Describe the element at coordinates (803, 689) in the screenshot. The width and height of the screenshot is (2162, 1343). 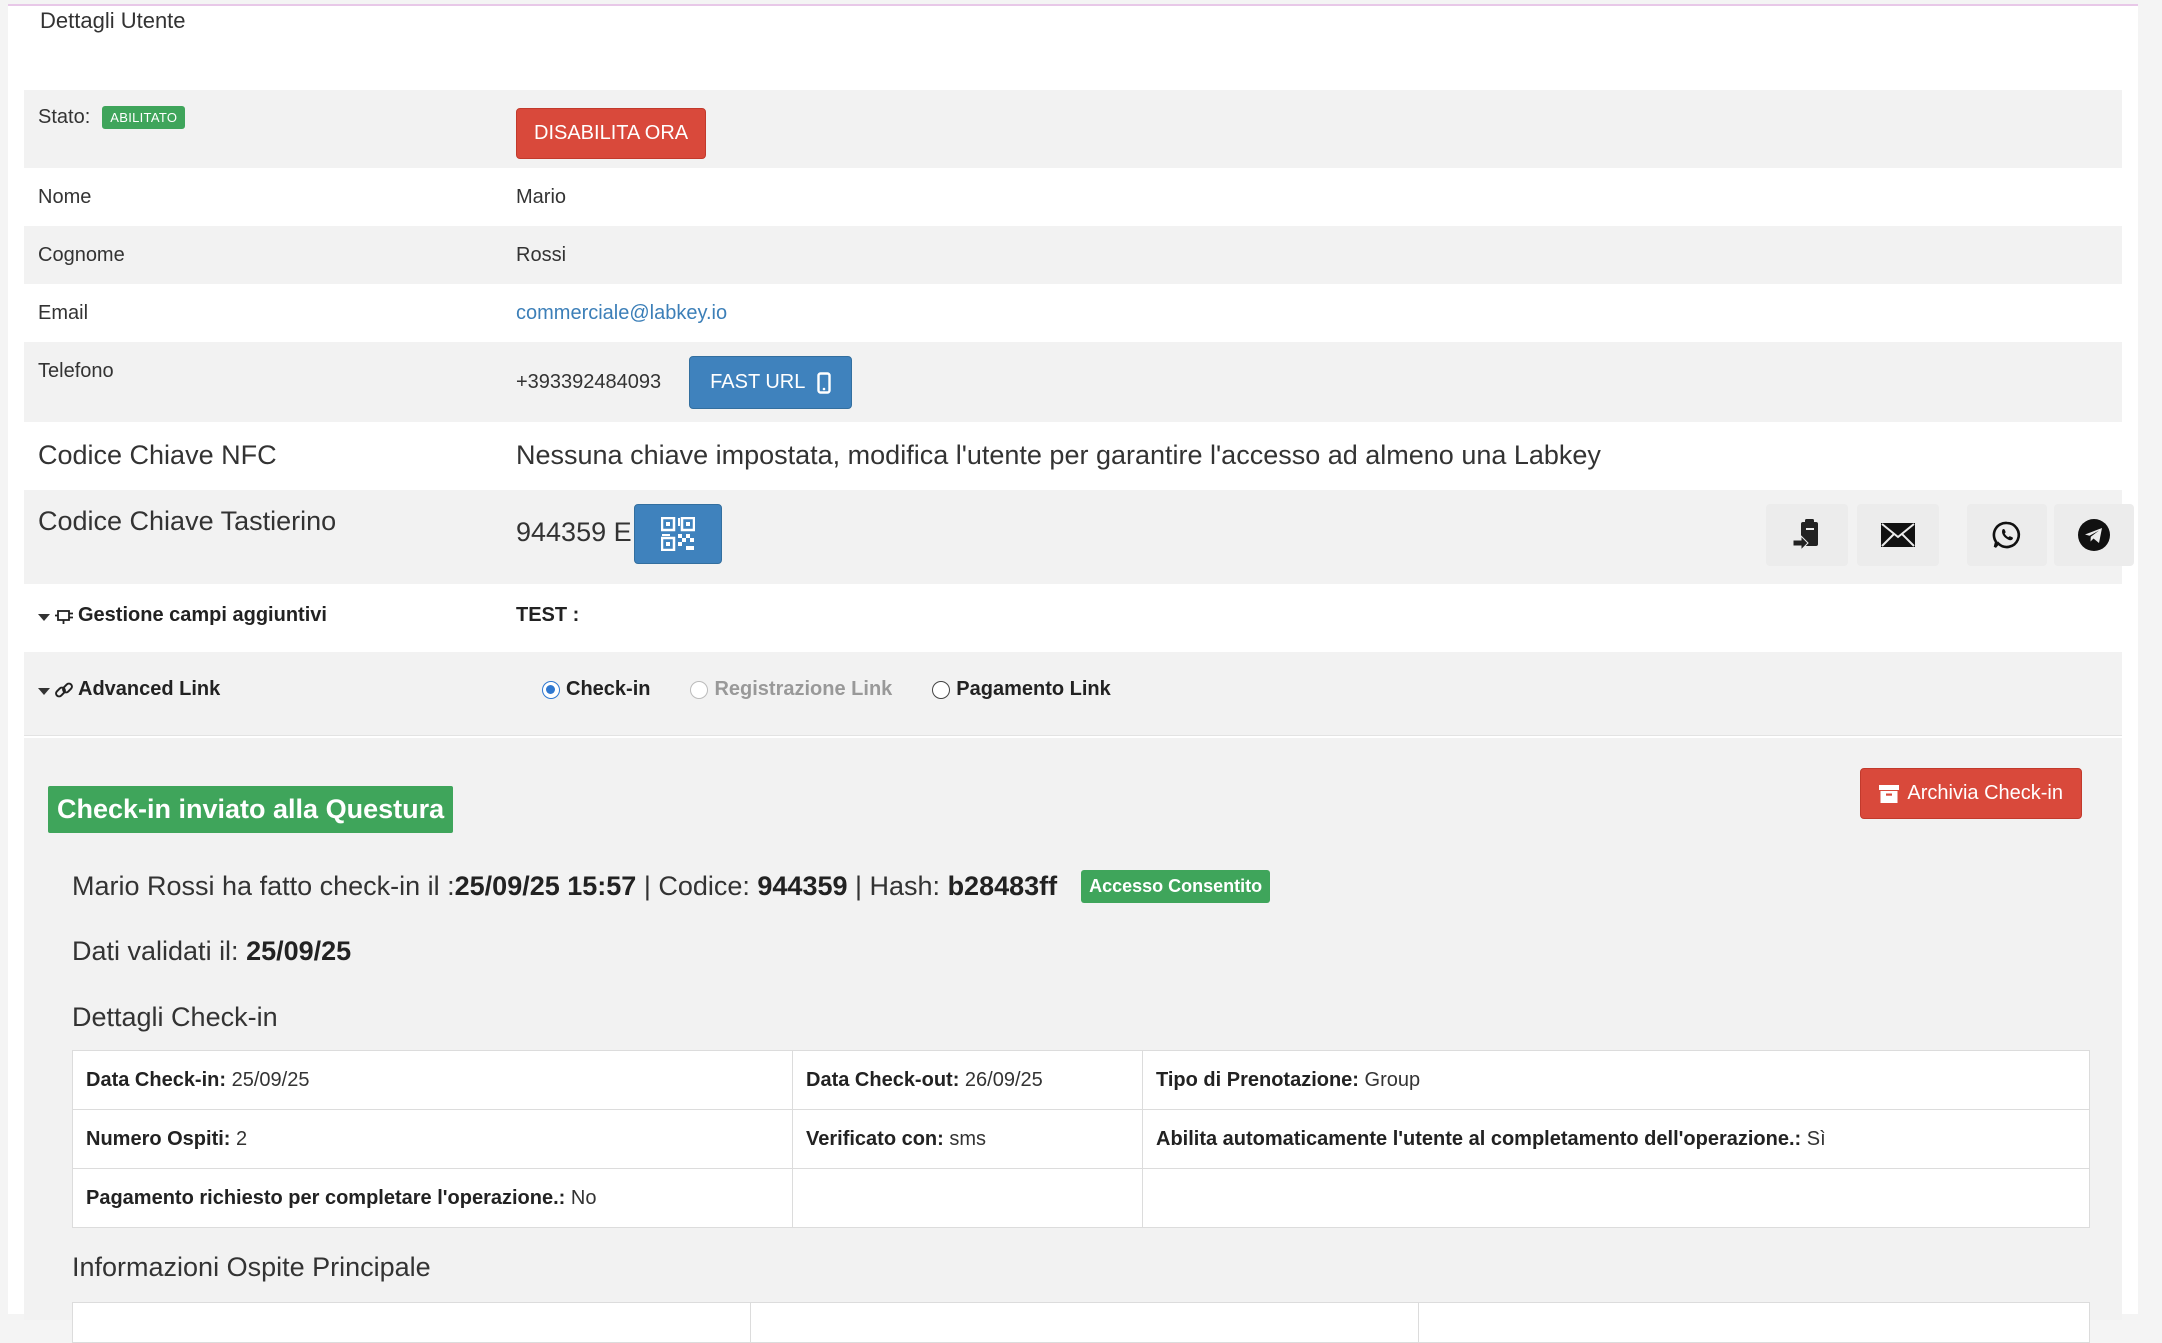
I see `radio-registrazione-label: Registrazione Link` at that location.